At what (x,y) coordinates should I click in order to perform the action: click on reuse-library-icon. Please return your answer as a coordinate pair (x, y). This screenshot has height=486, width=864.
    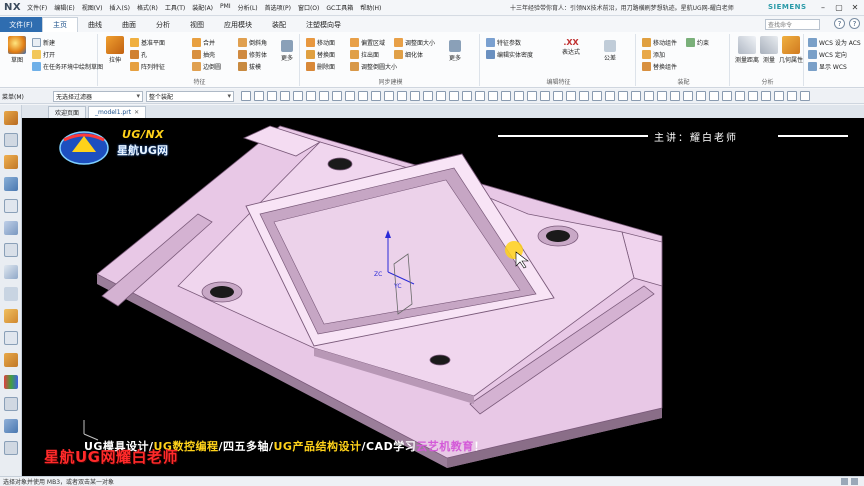
    Looking at the image, I should click on (11, 184).